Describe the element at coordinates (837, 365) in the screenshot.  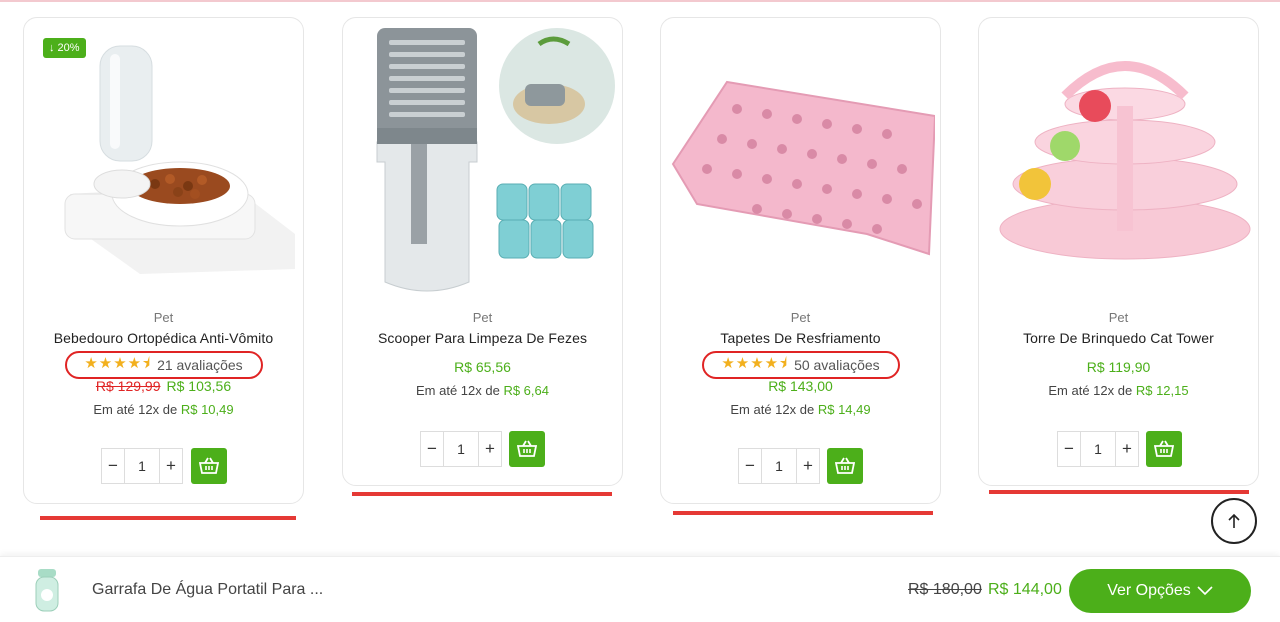
I see `review-count: 50 avaliações` at that location.